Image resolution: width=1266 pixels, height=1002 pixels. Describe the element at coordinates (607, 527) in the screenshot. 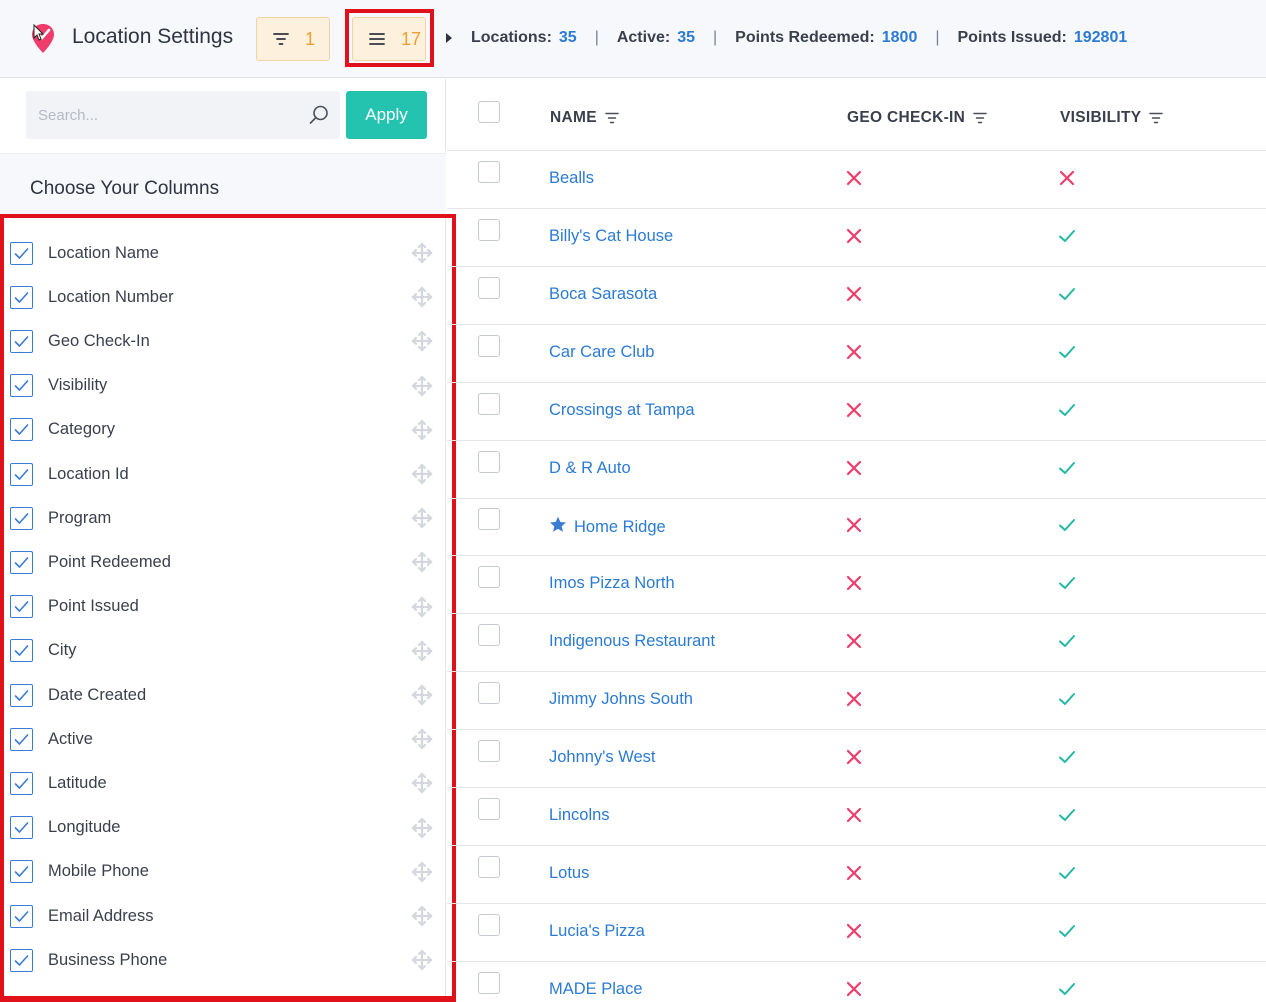

I see `location-name-link: Home Ridge` at that location.